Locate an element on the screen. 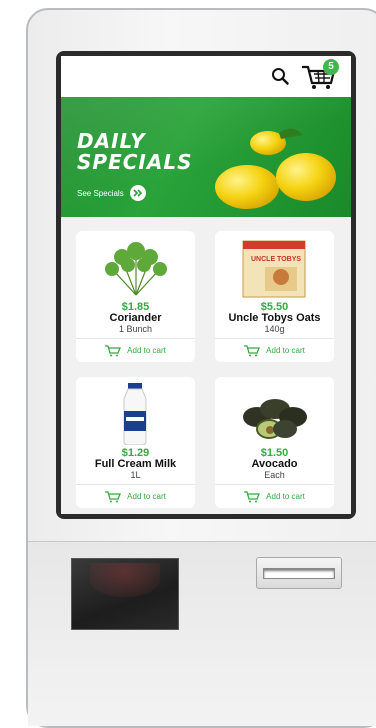 The width and height of the screenshot is (376, 728). product-unit: 140g is located at coordinates (274, 329).